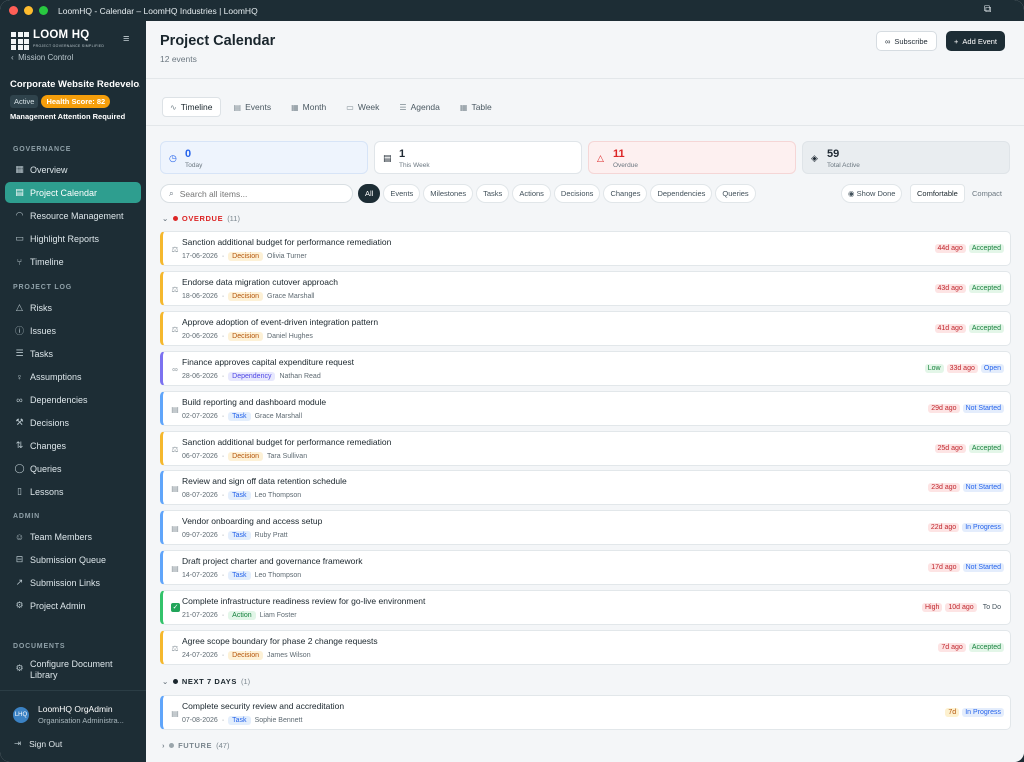 The height and width of the screenshot is (762, 1024). Describe the element at coordinates (73, 468) in the screenshot. I see `nav-queries: ◯ Queries` at that location.